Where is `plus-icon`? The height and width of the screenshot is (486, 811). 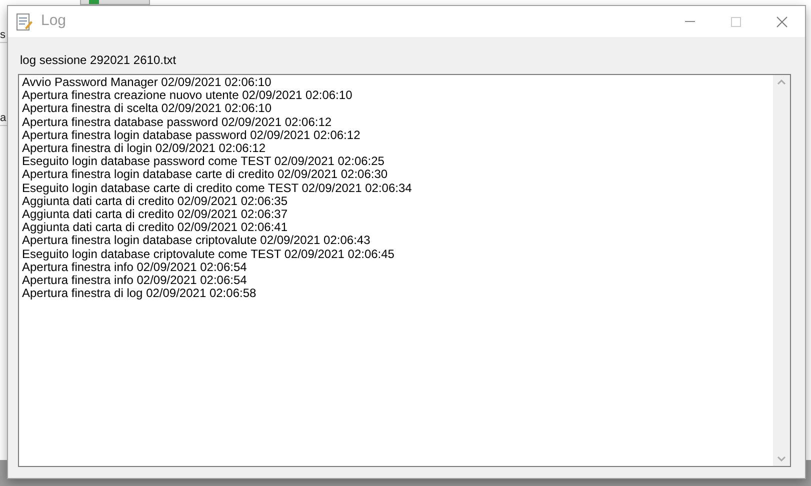
plus-icon is located at coordinates (94, 2).